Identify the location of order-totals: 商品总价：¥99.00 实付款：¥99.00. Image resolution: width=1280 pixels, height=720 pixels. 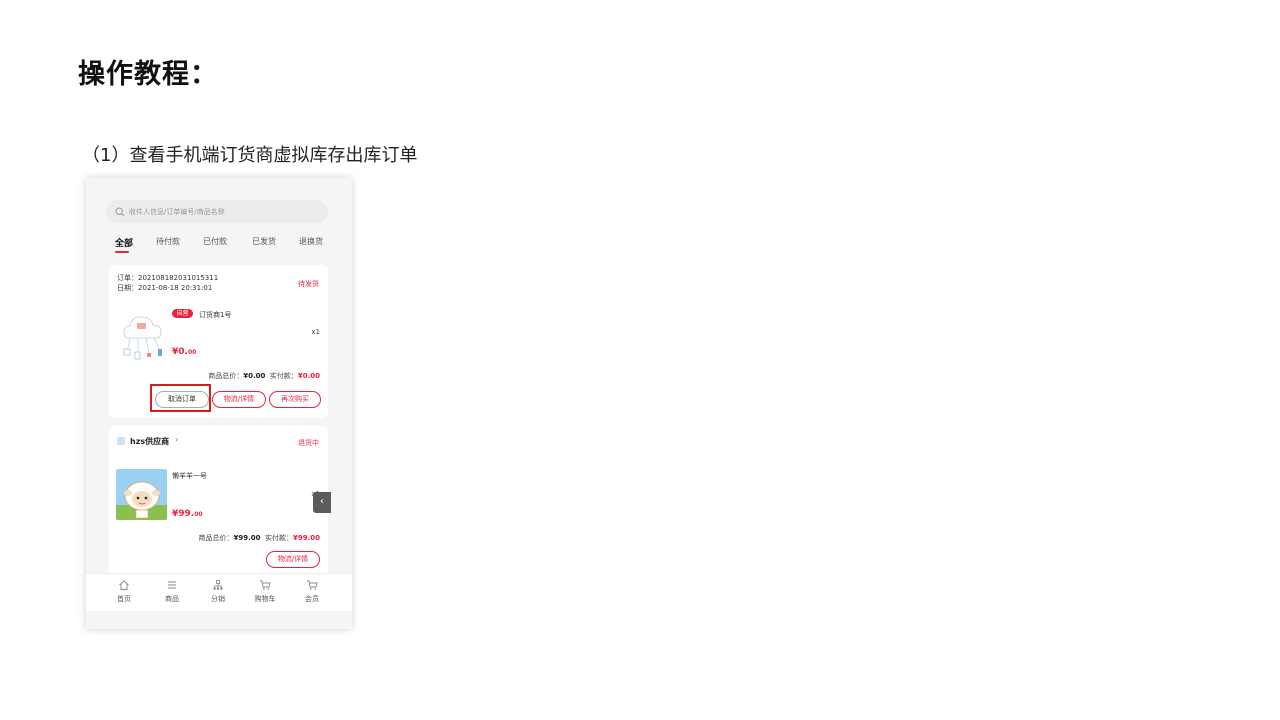
(259, 538).